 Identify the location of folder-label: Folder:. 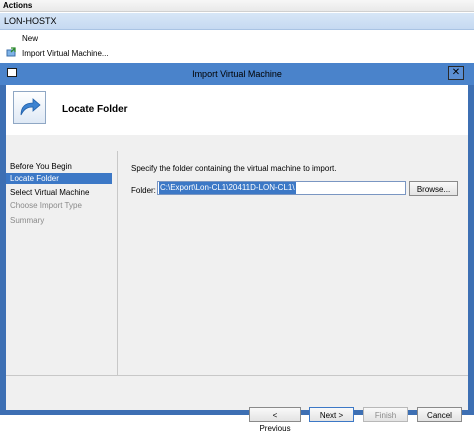
(143, 190).